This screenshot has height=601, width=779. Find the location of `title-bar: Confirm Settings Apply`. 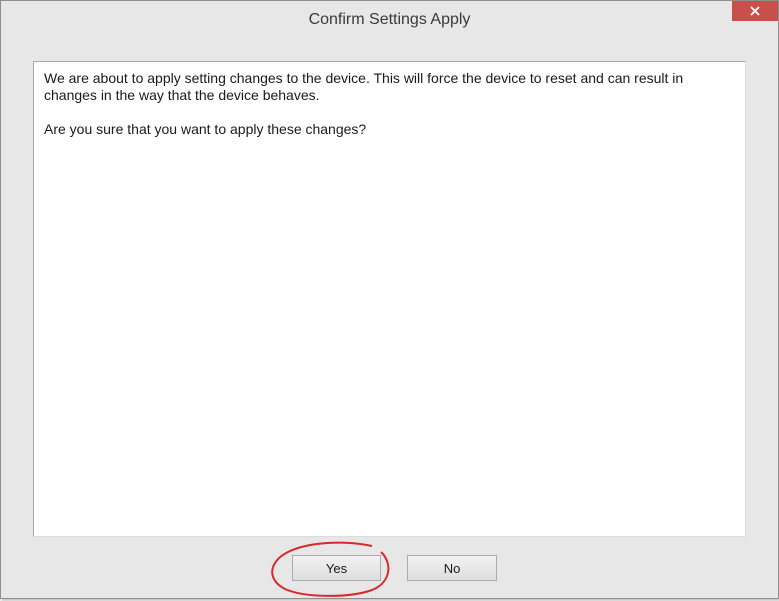

title-bar: Confirm Settings Apply is located at coordinates (389, 20).